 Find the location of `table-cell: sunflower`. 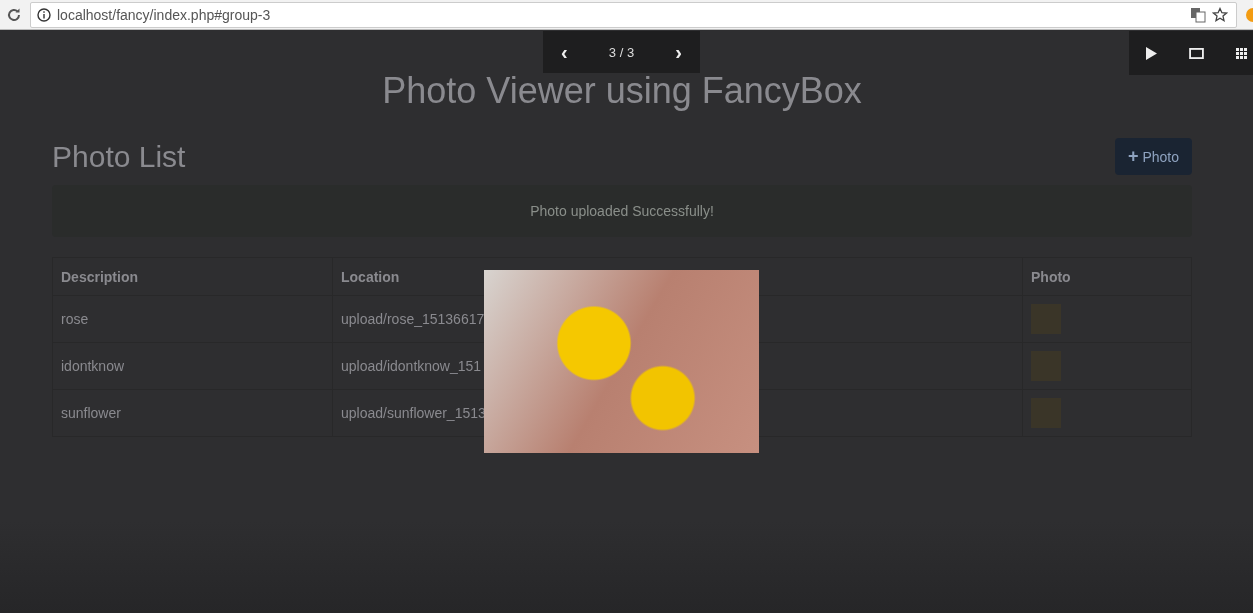

table-cell: sunflower is located at coordinates (192, 413).